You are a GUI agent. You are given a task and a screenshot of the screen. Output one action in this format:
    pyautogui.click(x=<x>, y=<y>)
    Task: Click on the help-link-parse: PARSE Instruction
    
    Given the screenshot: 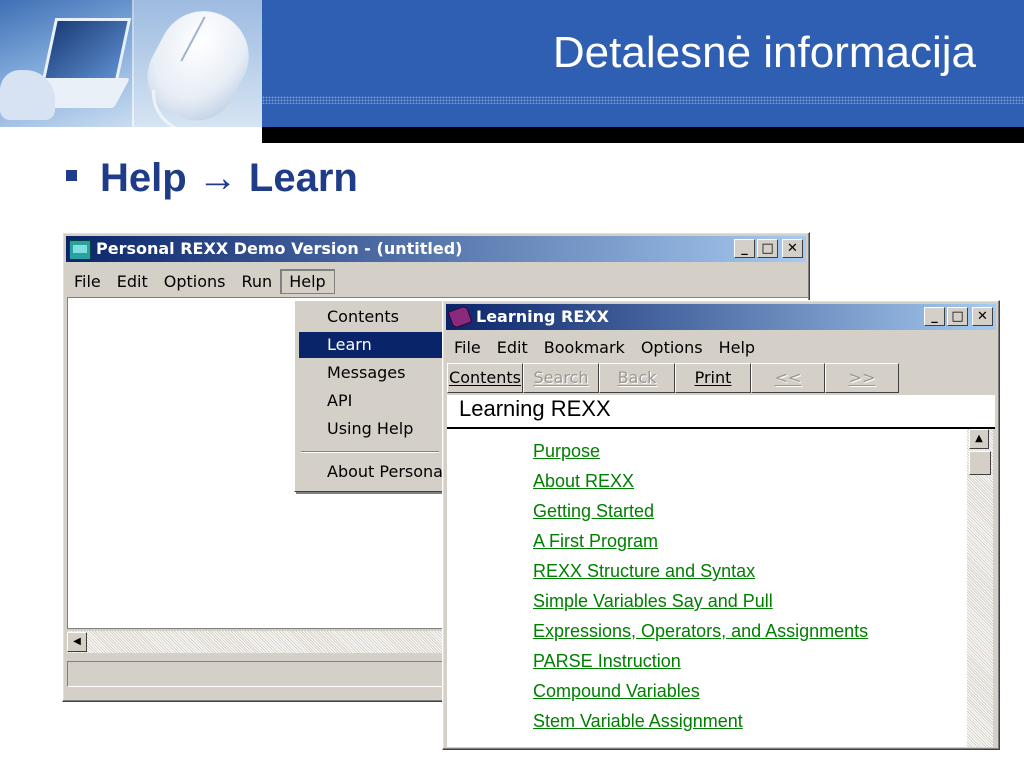 What is the action you would take?
    pyautogui.click(x=607, y=661)
    